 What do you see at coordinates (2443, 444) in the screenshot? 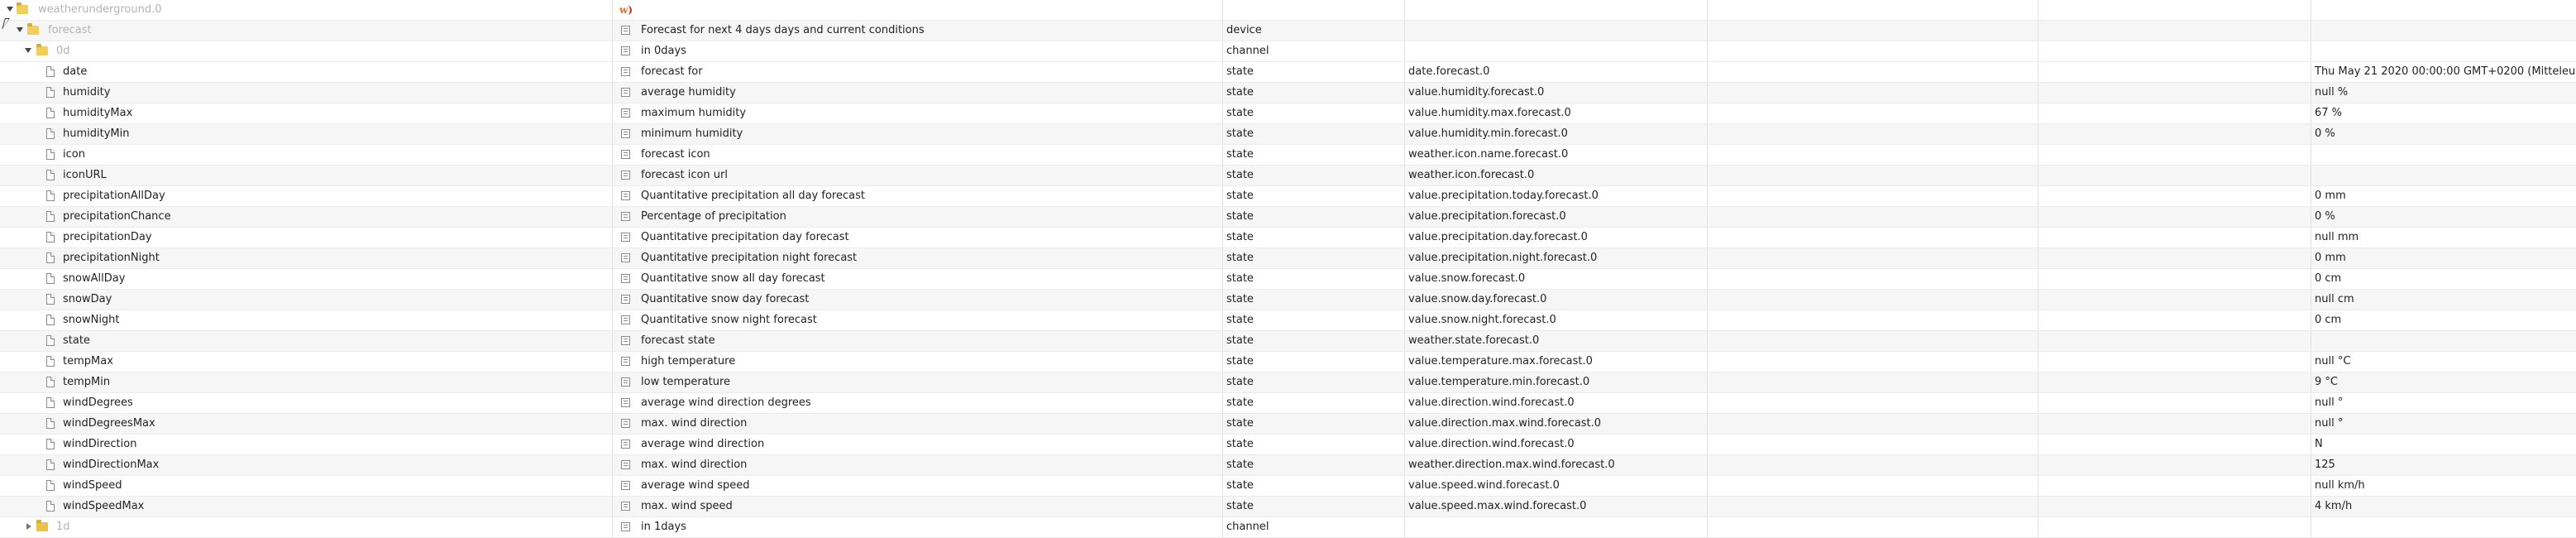
I see `value-cell: N` at bounding box center [2443, 444].